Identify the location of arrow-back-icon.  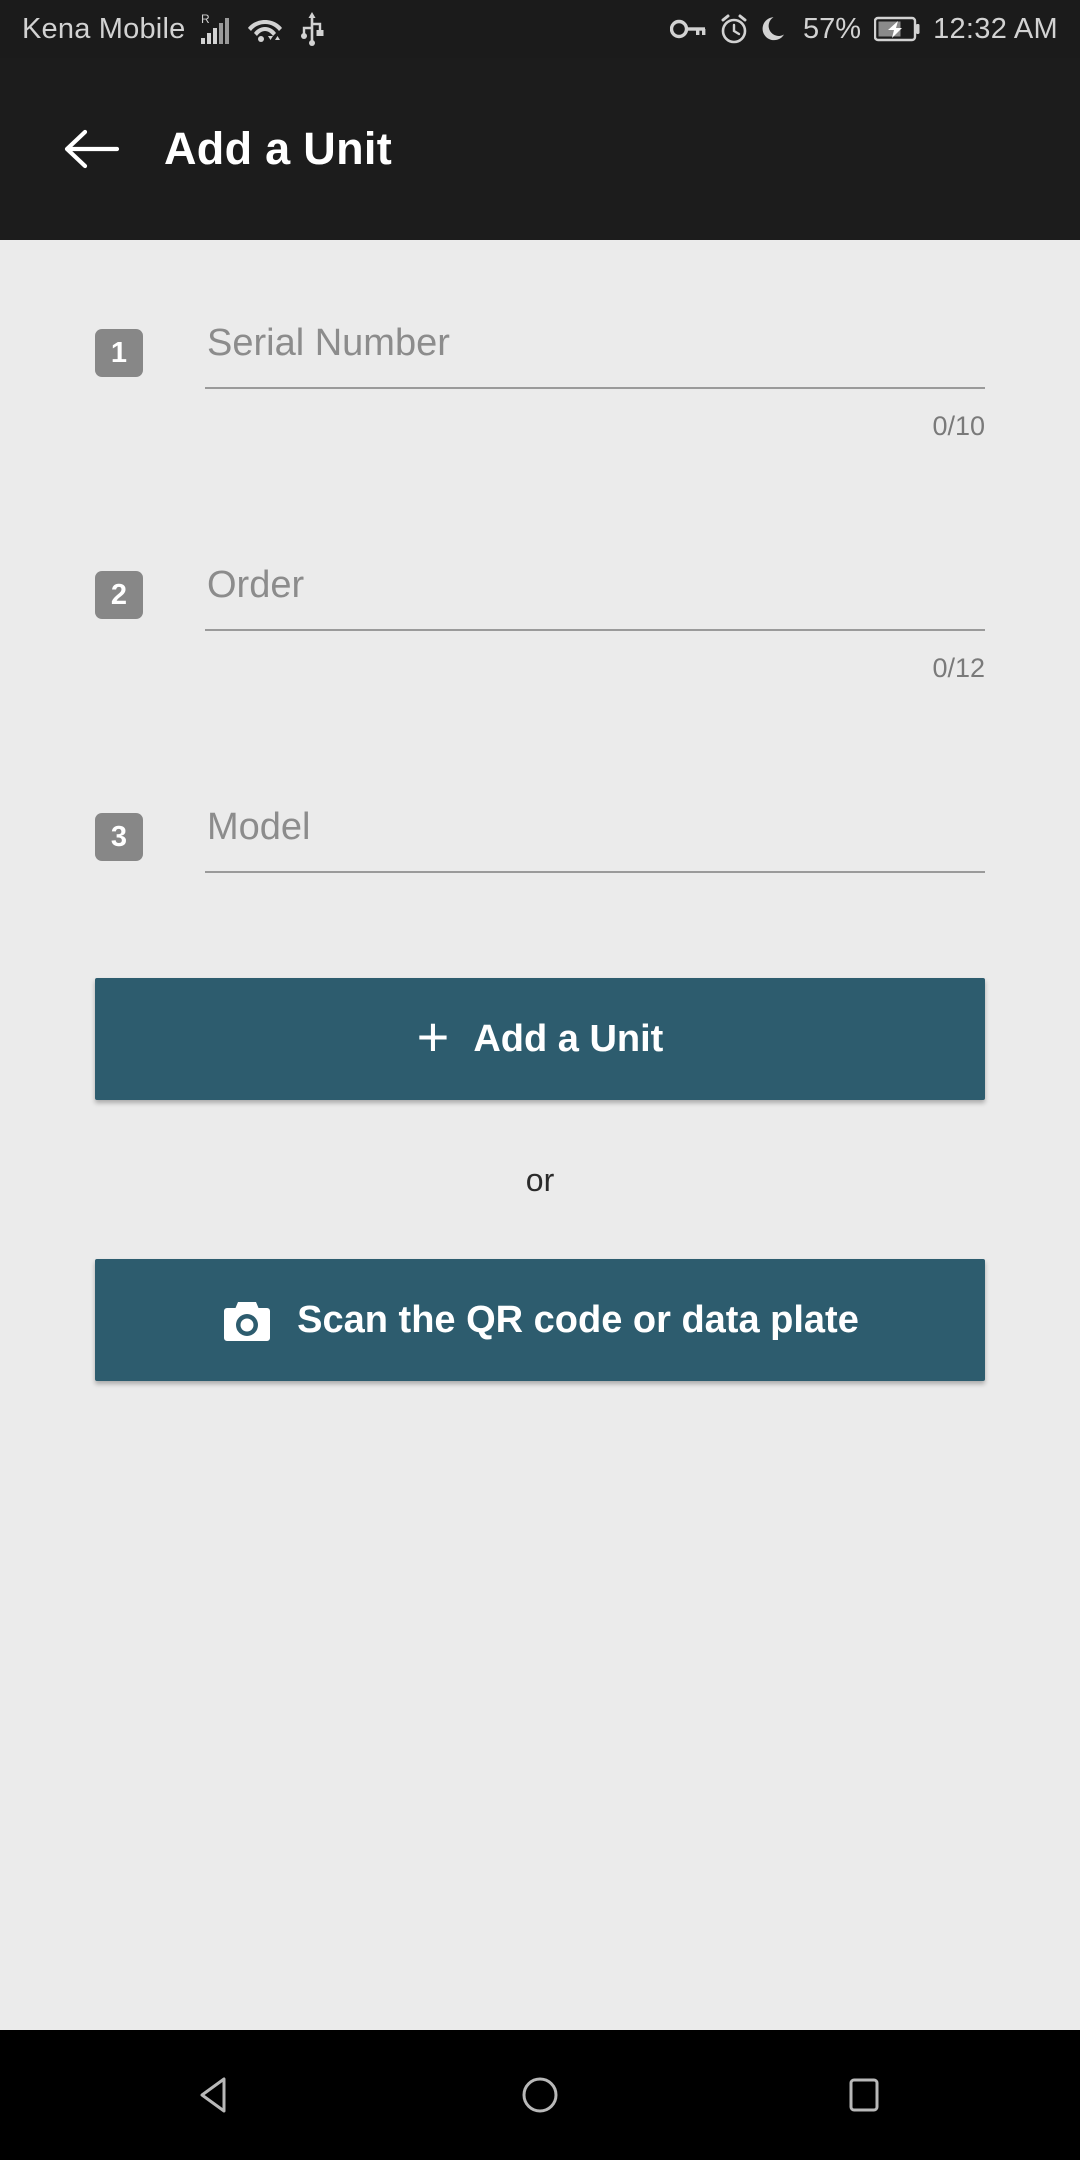
(91, 149).